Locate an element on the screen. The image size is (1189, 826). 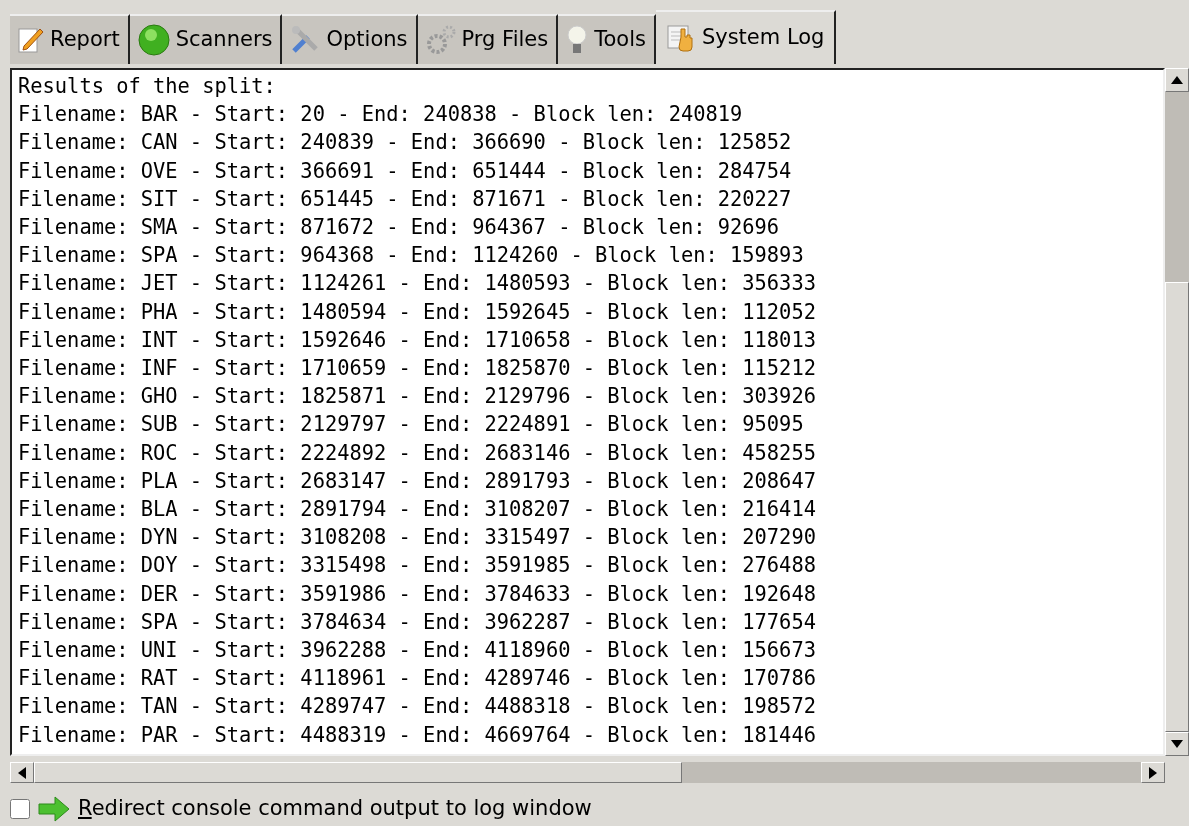
log-line: Filename: INT - Start: 1592646 - End: 1710658 - Block len: 118013 is located at coordinates (417, 340).